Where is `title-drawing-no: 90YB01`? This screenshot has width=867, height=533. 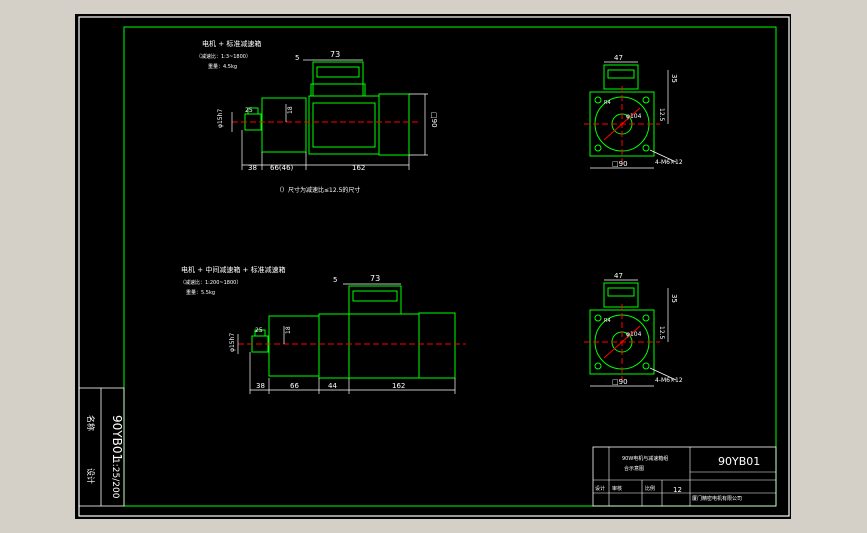 title-drawing-no: 90YB01 is located at coordinates (739, 461).